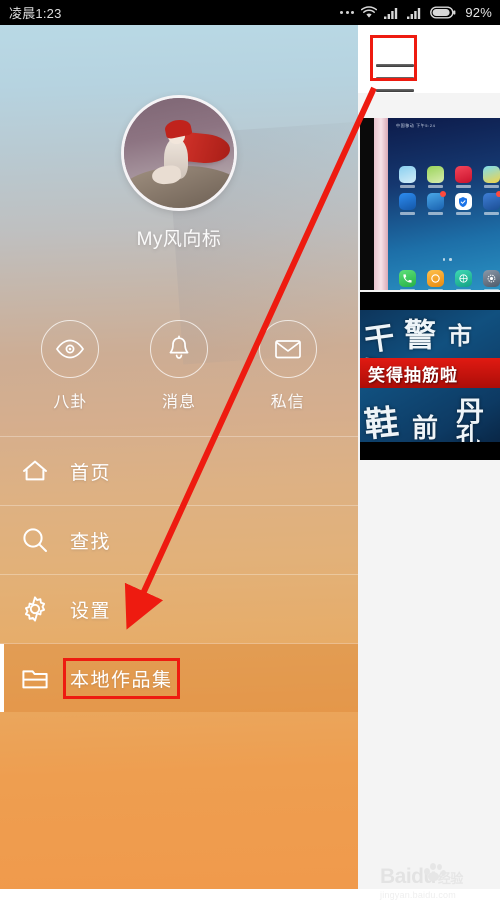 The width and height of the screenshot is (500, 905). I want to click on banner-text: 笑得抽筋啦, so click(413, 375).